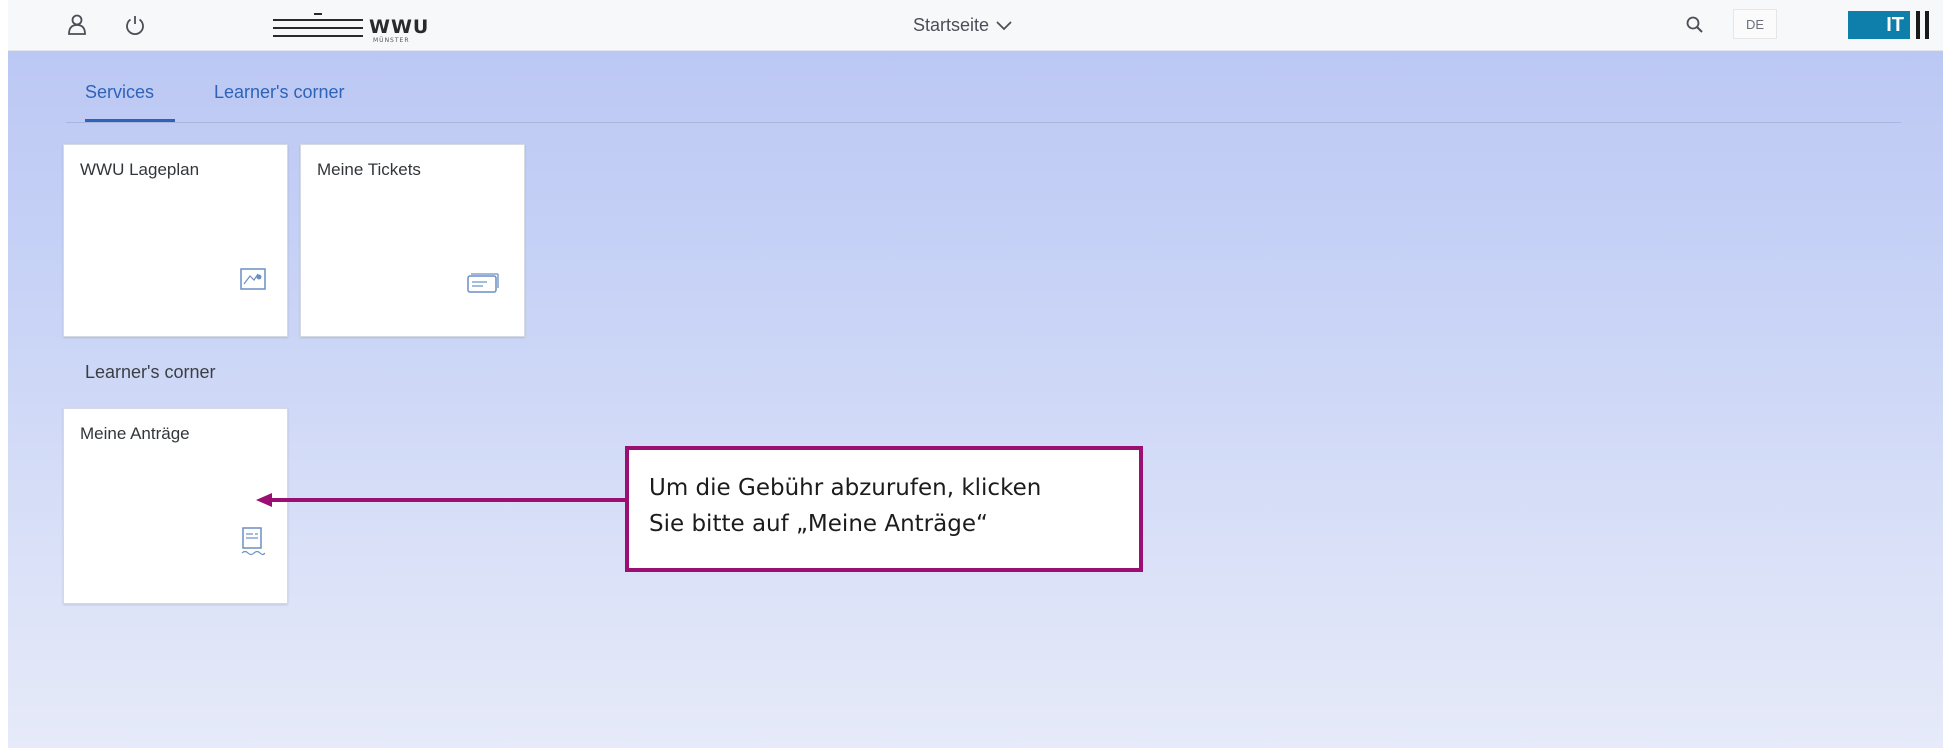 This screenshot has width=1943, height=750. I want to click on annotation-arrow, so click(442, 500).